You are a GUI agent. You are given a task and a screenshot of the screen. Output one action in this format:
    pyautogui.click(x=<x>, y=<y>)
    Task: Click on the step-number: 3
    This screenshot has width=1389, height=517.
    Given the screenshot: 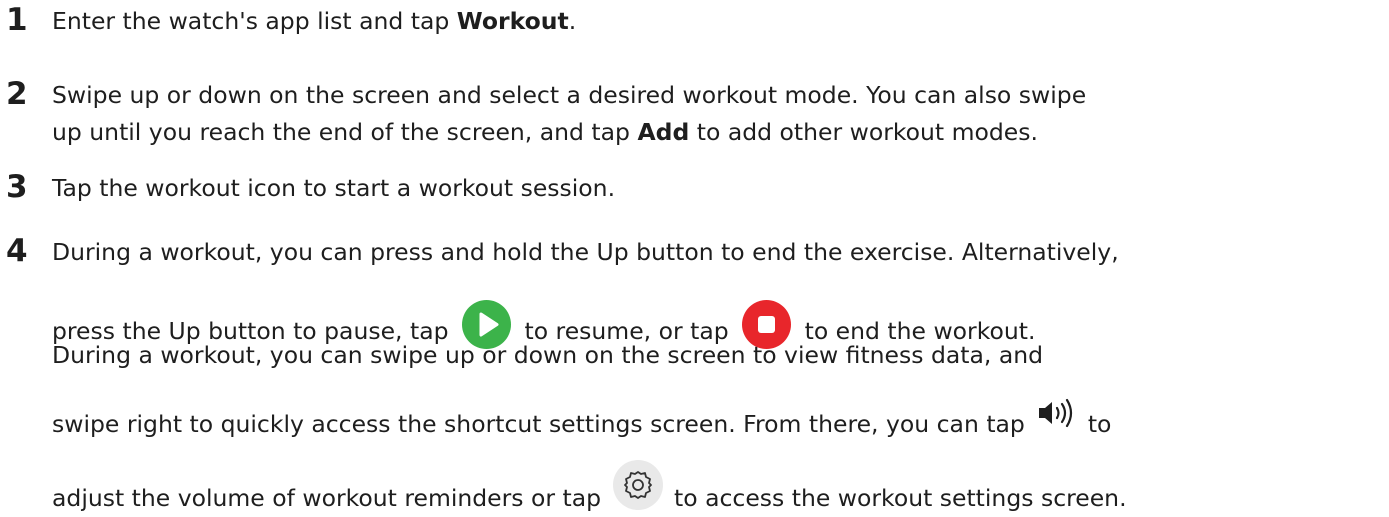 What is the action you would take?
    pyautogui.click(x=17, y=187)
    